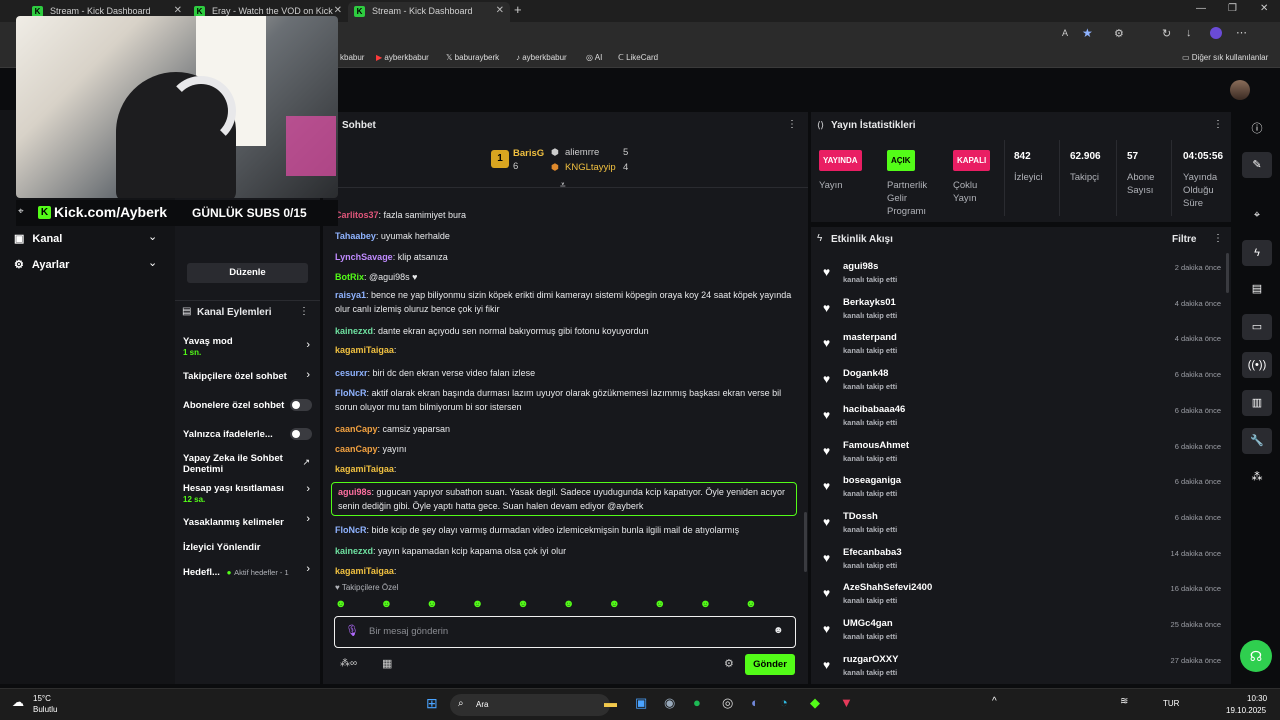  What do you see at coordinates (41, 264) in the screenshot?
I see `nav-item-ayarlar: ⚙ Ayarlar` at bounding box center [41, 264].